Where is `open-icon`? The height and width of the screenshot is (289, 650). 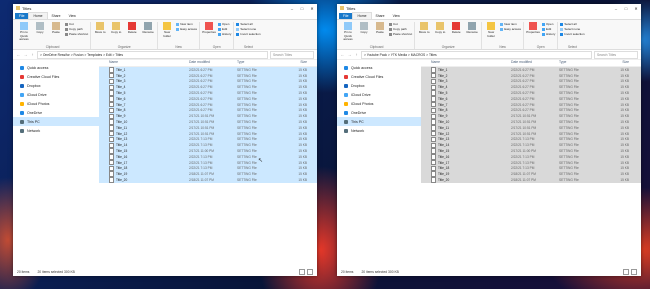
open-icon is located at coordinates (544, 24).